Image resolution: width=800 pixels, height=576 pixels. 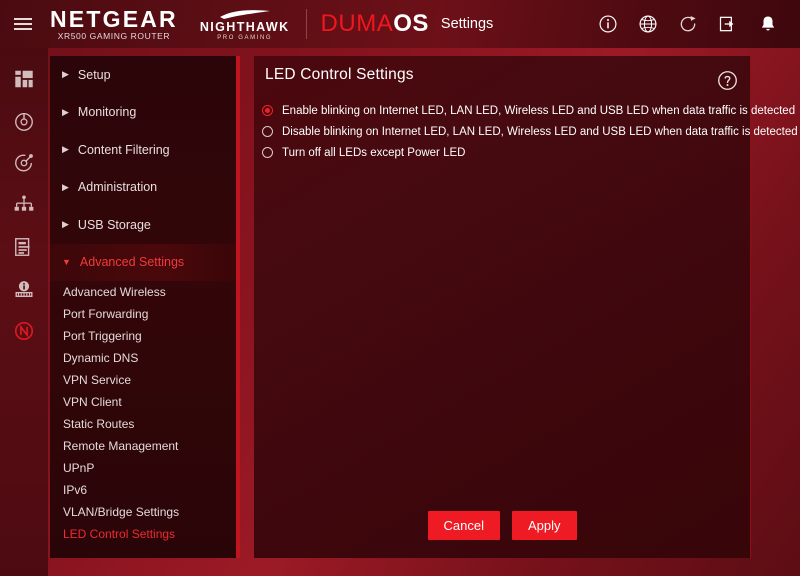 What do you see at coordinates (500, 152) in the screenshot?
I see `radio-option-turn-off-leds: Turn off all LEDs except Power LED` at bounding box center [500, 152].